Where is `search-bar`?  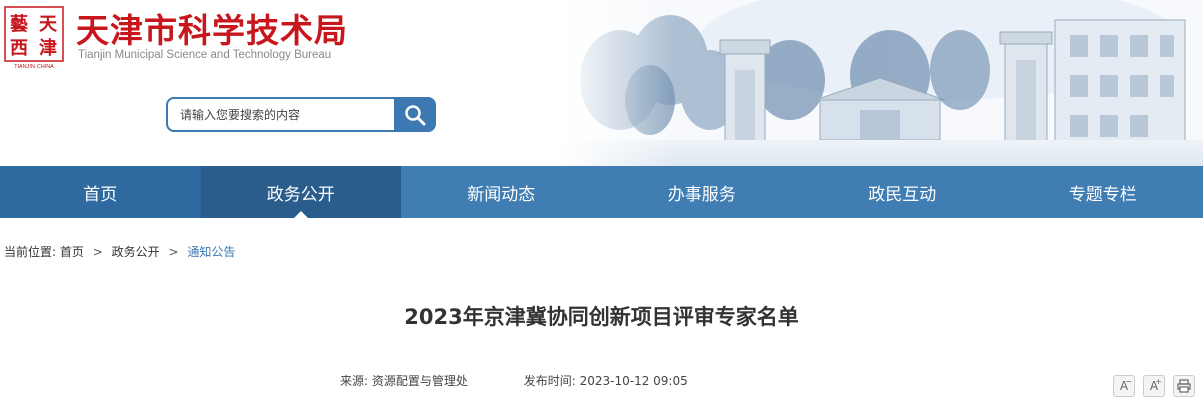 search-bar is located at coordinates (301, 114).